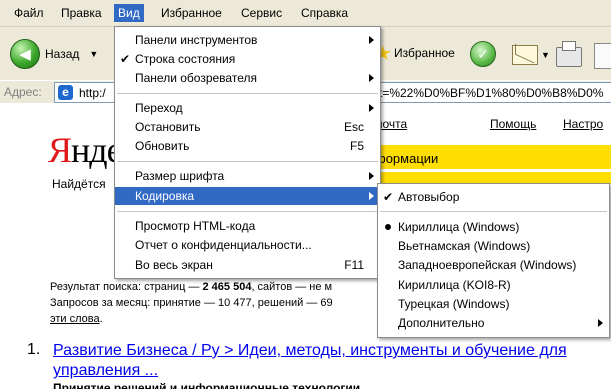  Describe the element at coordinates (34, 349) in the screenshot. I see `result-number: 1.` at that location.